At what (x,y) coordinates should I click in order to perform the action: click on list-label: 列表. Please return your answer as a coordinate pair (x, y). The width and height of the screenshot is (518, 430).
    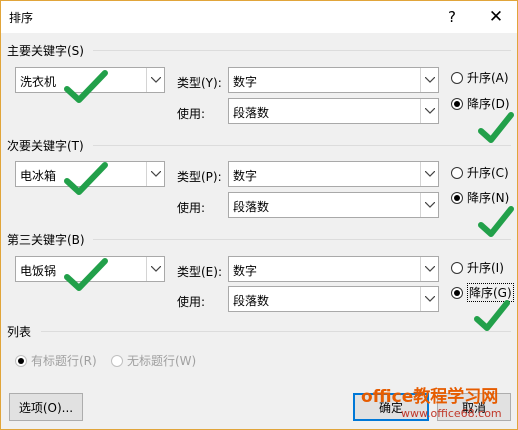
    Looking at the image, I should click on (19, 332).